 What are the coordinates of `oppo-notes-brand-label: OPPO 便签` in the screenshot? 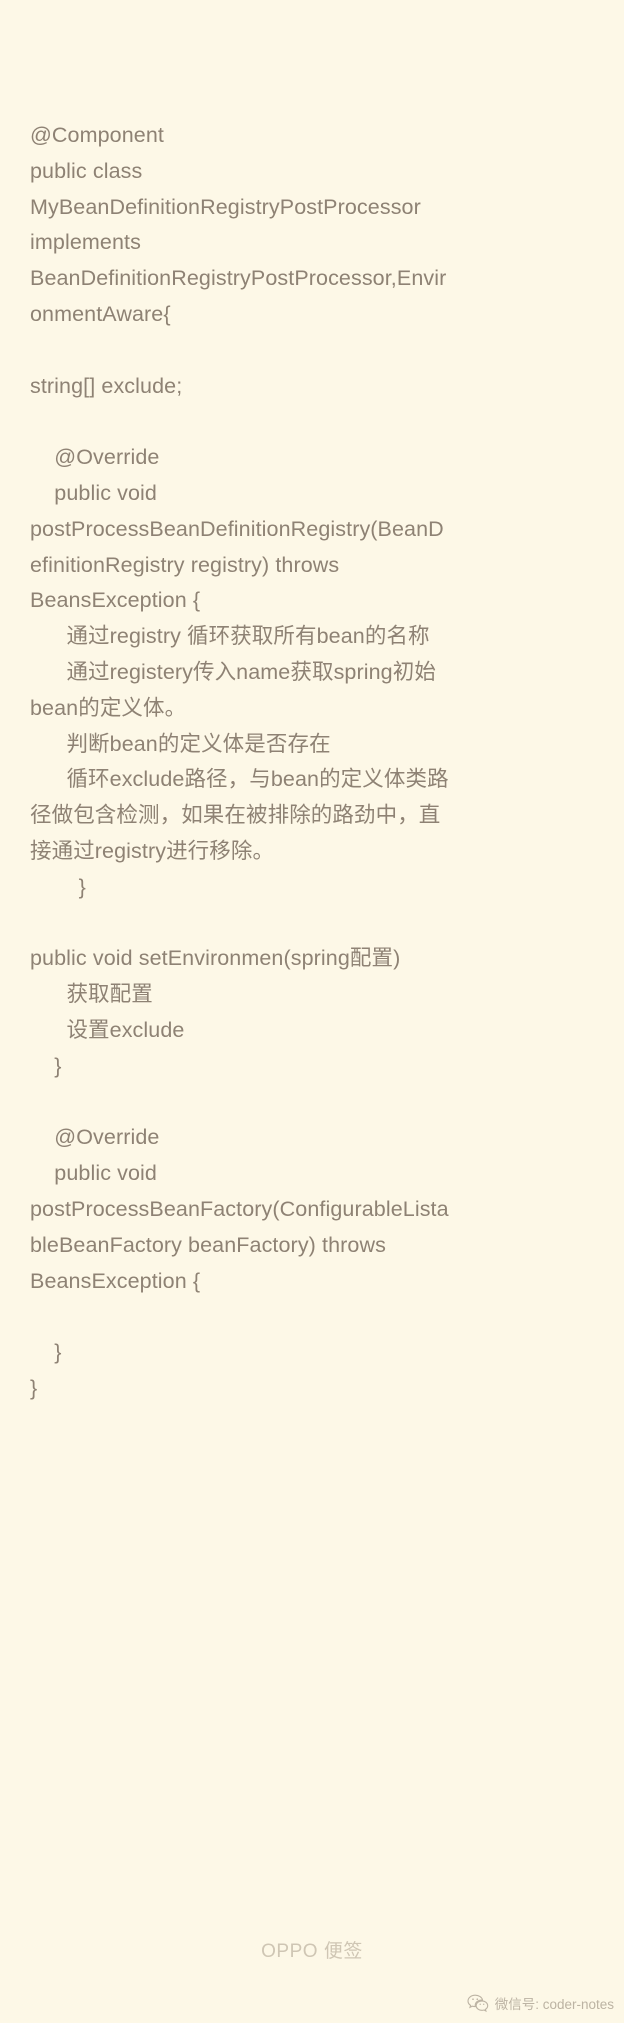 It's located at (312, 1951).